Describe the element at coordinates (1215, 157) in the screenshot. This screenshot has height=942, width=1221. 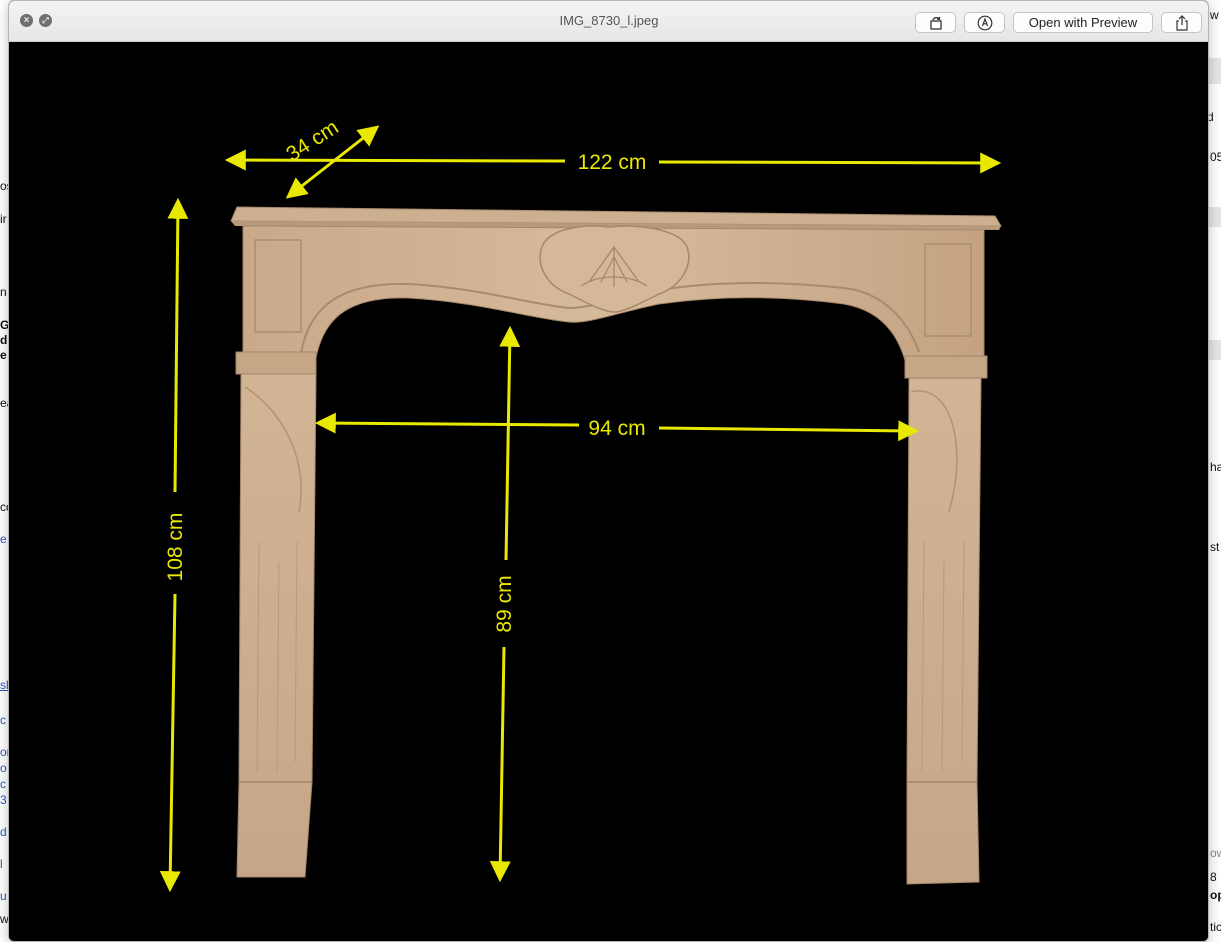
I see `bg-text: 05` at that location.